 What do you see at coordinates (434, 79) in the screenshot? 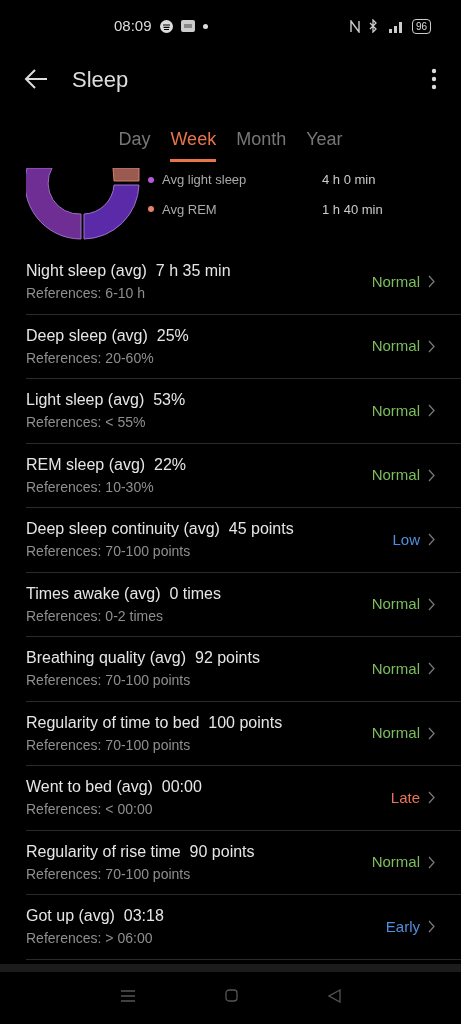
I see `more-options-icon` at bounding box center [434, 79].